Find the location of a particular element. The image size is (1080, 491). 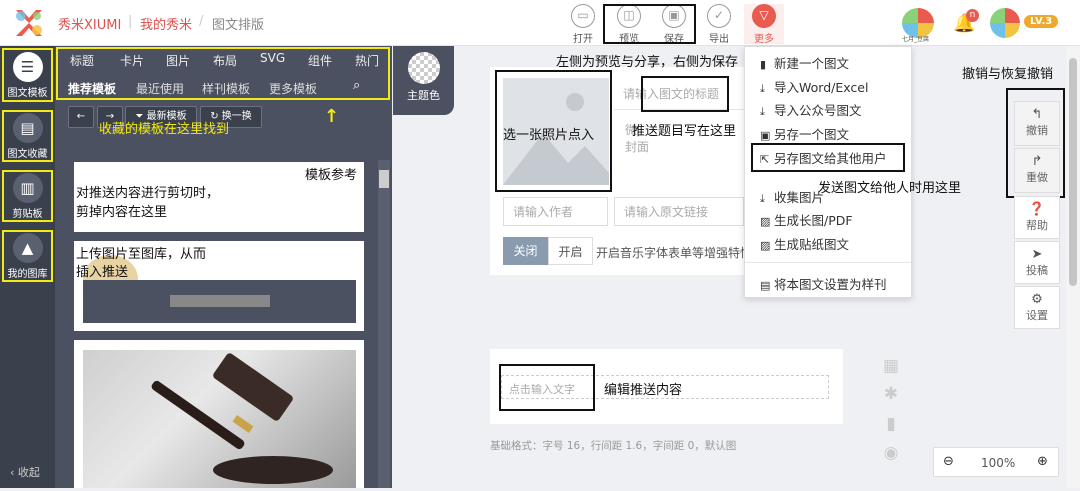

author-input: 请输入作者 is located at coordinates (555, 211).